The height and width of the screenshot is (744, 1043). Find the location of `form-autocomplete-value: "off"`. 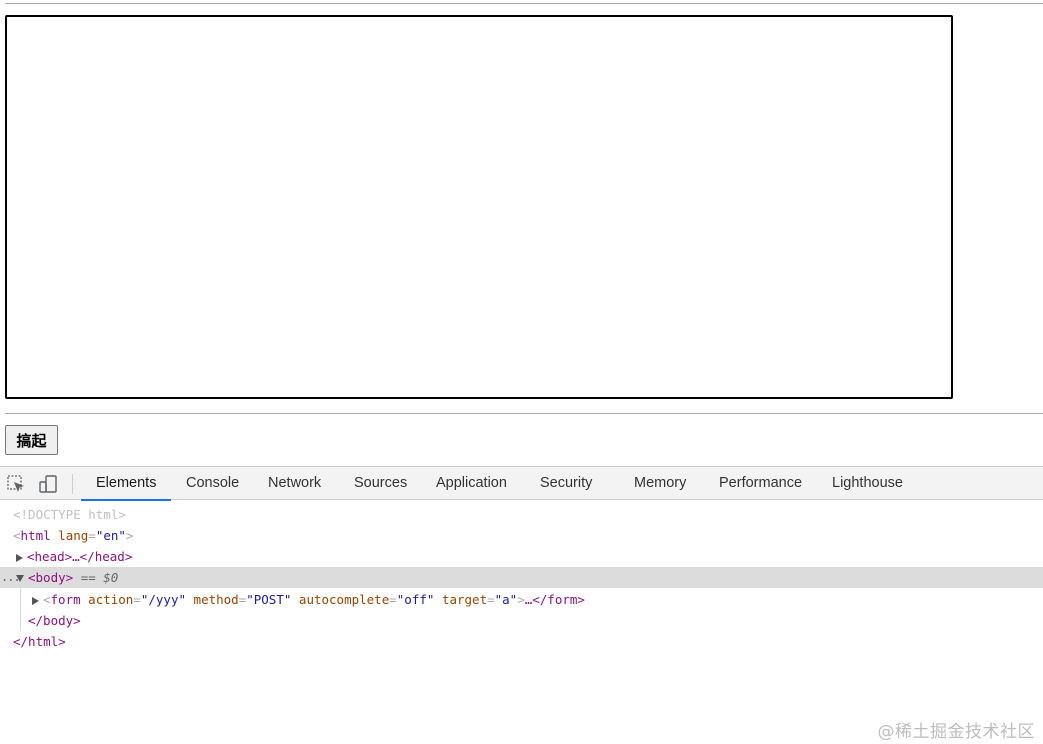

form-autocomplete-value: "off" is located at coordinates (415, 599).